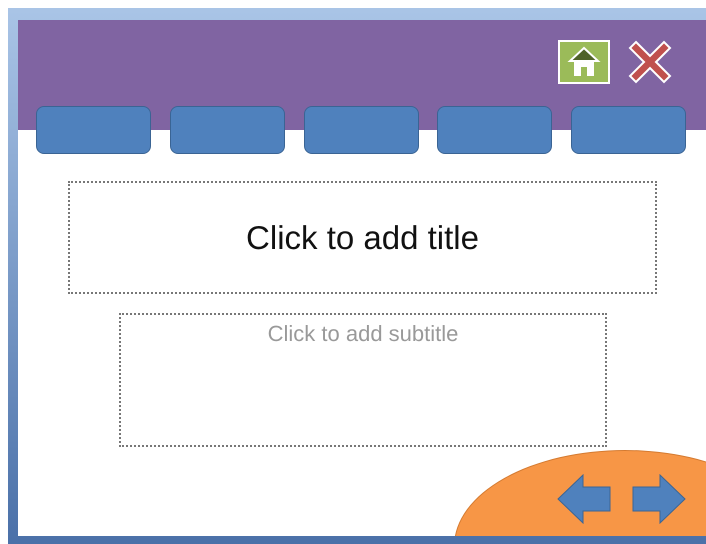 The height and width of the screenshot is (544, 706). Describe the element at coordinates (584, 499) in the screenshot. I see `back-arrow-icon` at that location.